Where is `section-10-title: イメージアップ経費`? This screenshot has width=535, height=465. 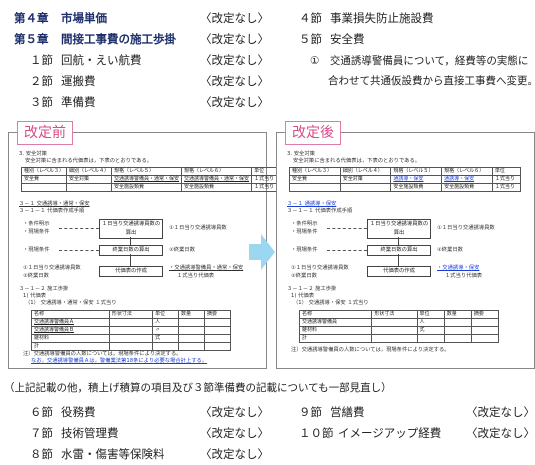 section-10-title: イメージアップ経費 is located at coordinates (390, 433).